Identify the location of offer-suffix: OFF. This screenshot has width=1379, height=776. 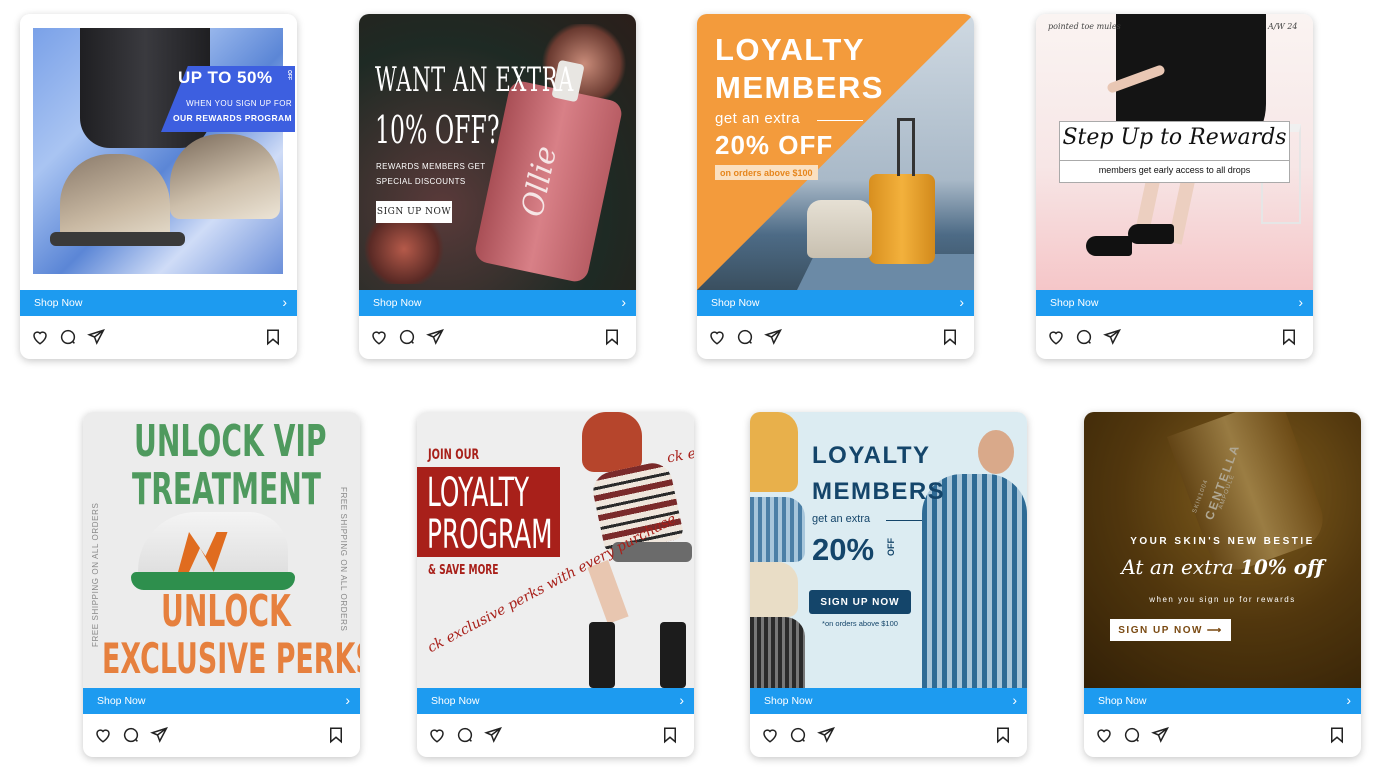
(891, 547).